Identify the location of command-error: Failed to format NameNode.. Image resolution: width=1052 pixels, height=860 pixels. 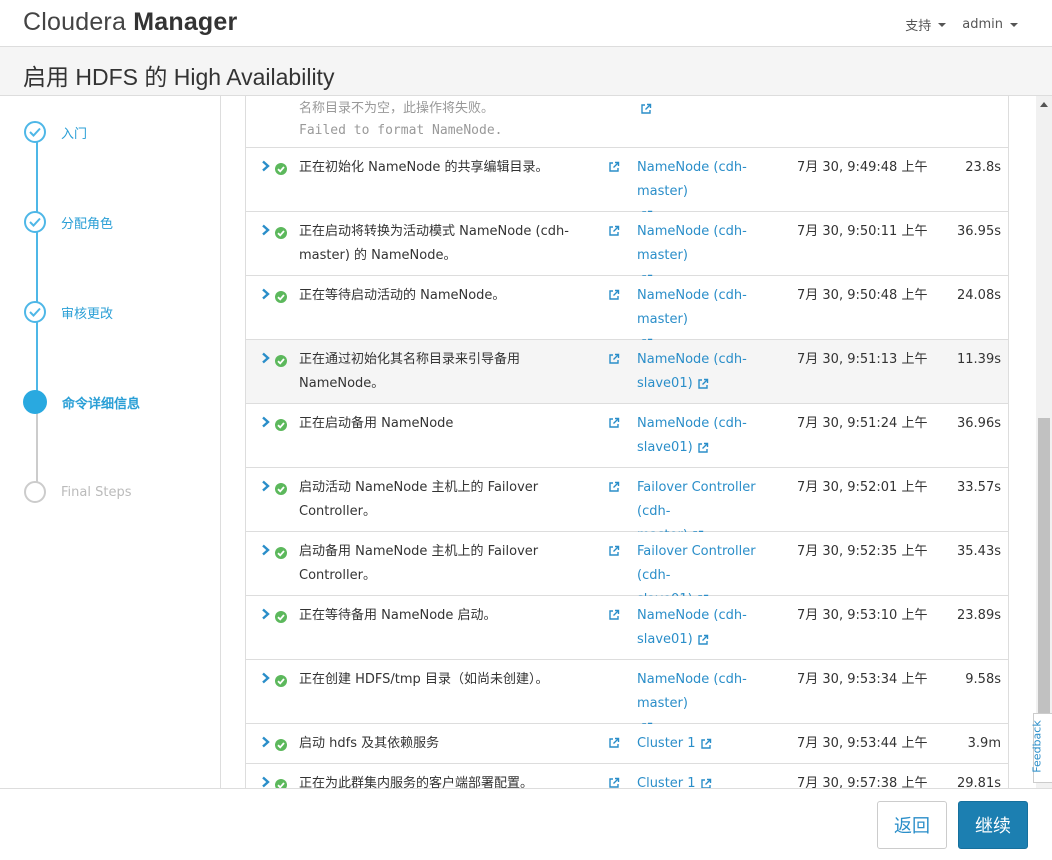
(401, 130).